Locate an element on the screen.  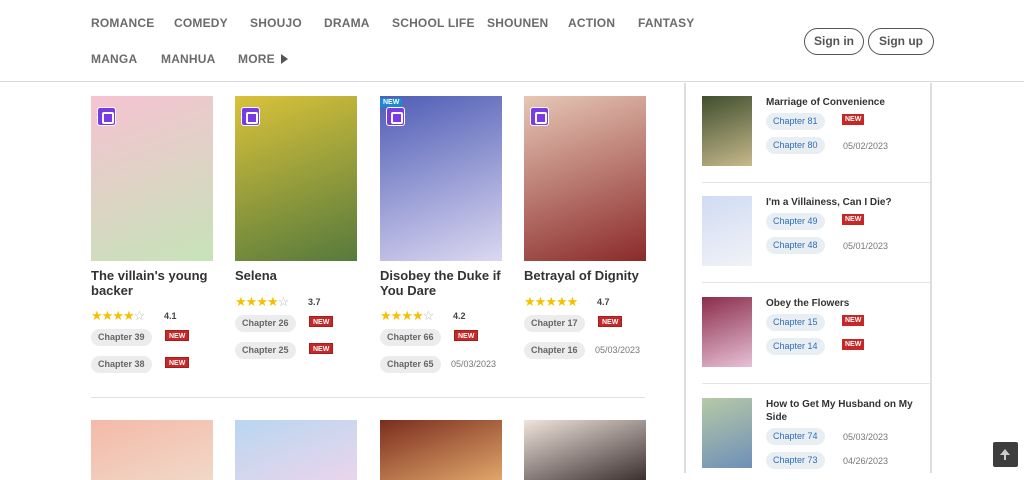
nav-shounen: SHOUNEN is located at coordinates (517, 23).